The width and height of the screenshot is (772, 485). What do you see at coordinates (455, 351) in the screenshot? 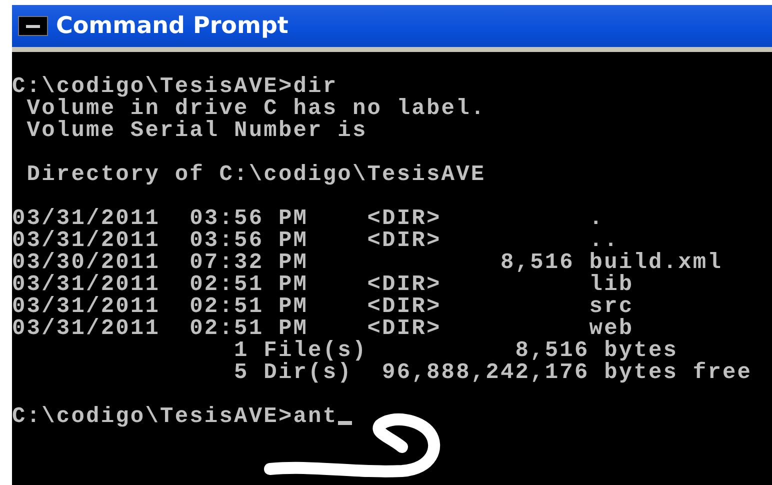
I see `console-line: 1 File(s) 8,516 bytes` at bounding box center [455, 351].